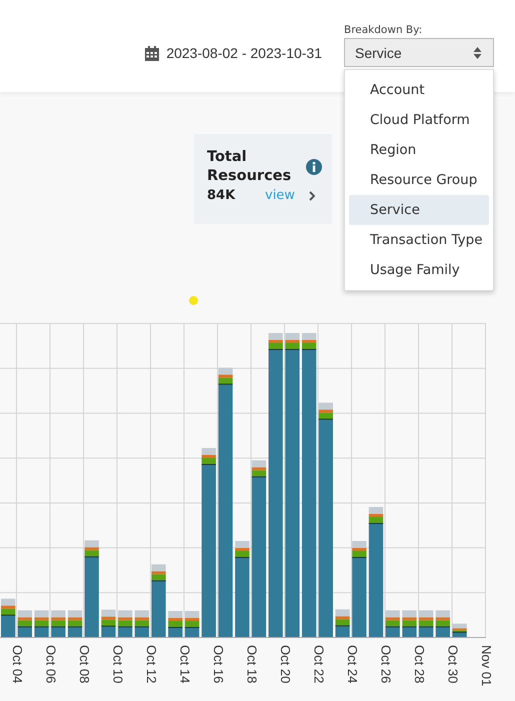 The width and height of the screenshot is (515, 701). I want to click on breakdown-select: Service, so click(419, 52).